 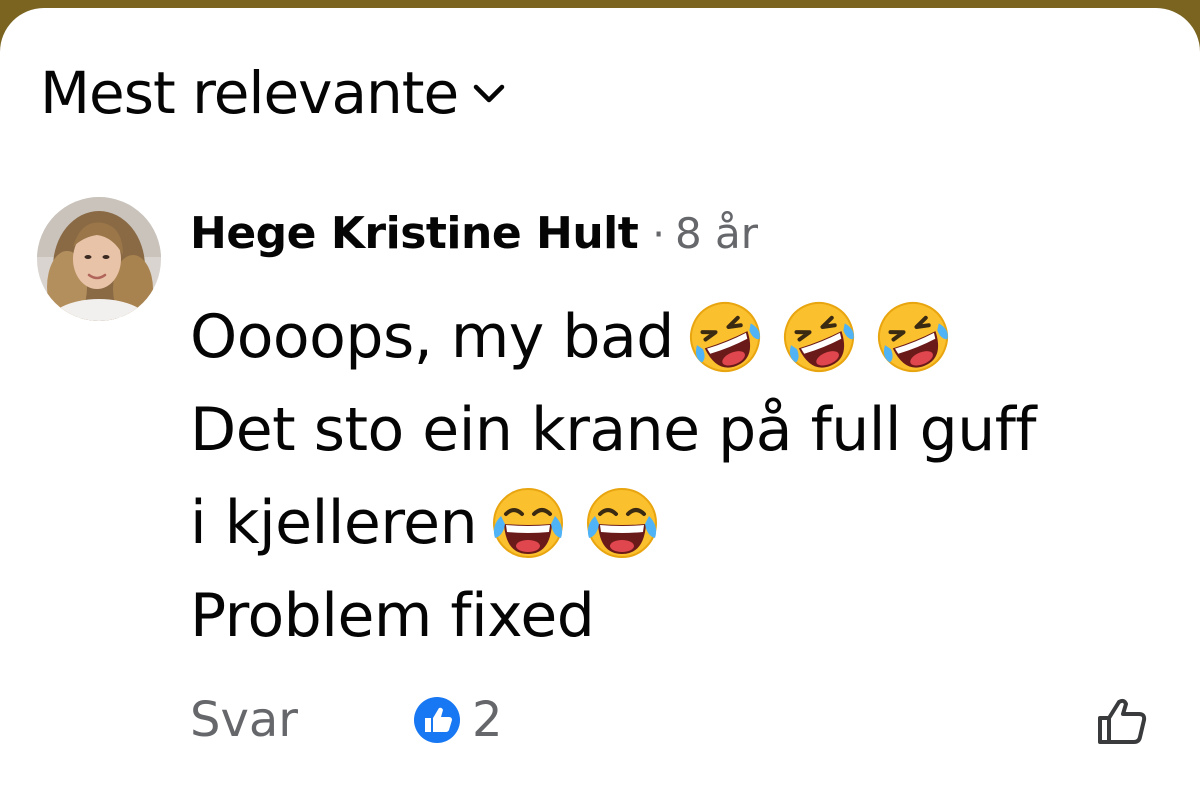 What do you see at coordinates (432, 336) in the screenshot?
I see `comment-line-text: Oooops, my bad` at bounding box center [432, 336].